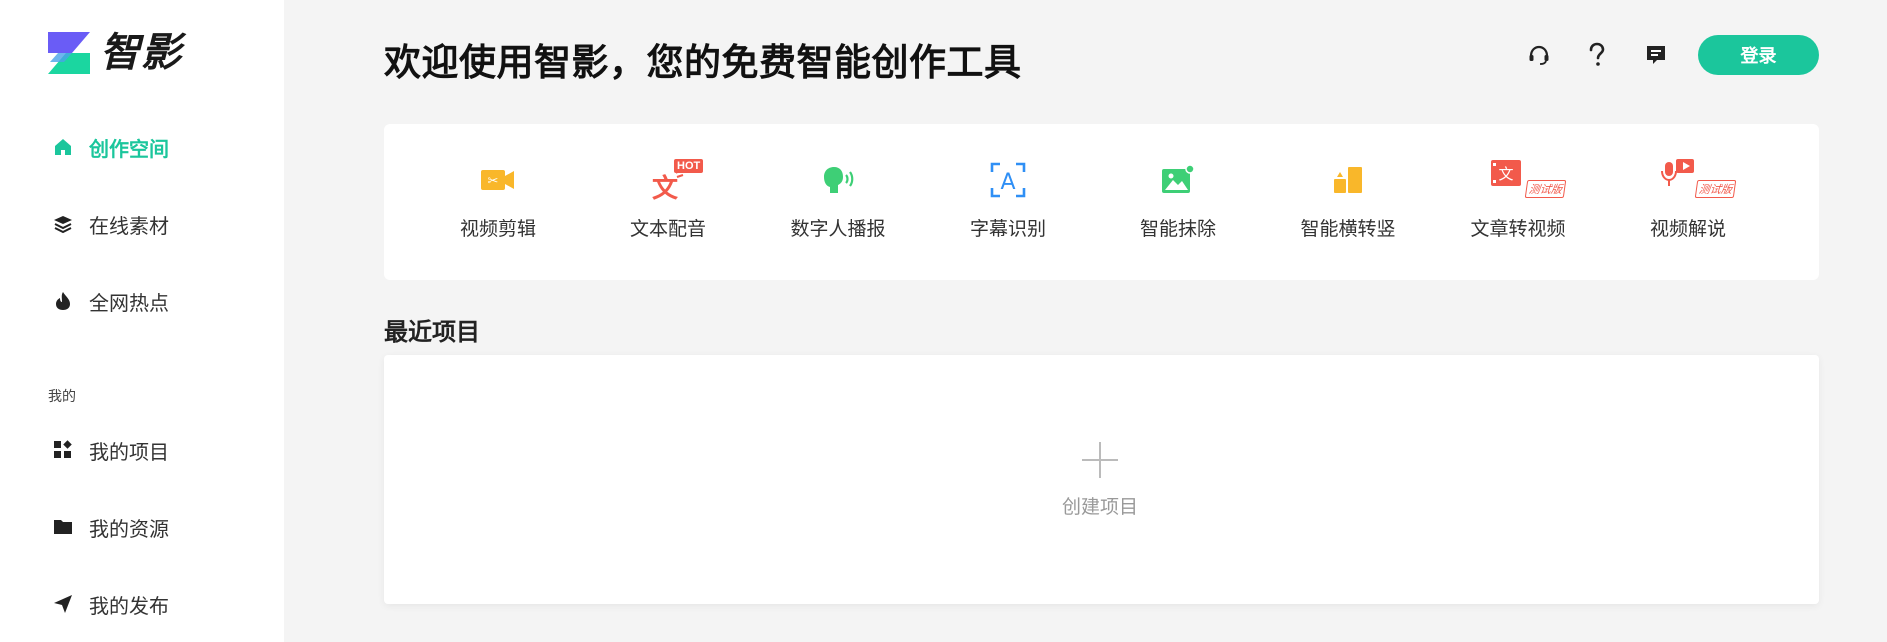  Describe the element at coordinates (129, 302) in the screenshot. I see `sidebar-item-label: 全网热点` at that location.